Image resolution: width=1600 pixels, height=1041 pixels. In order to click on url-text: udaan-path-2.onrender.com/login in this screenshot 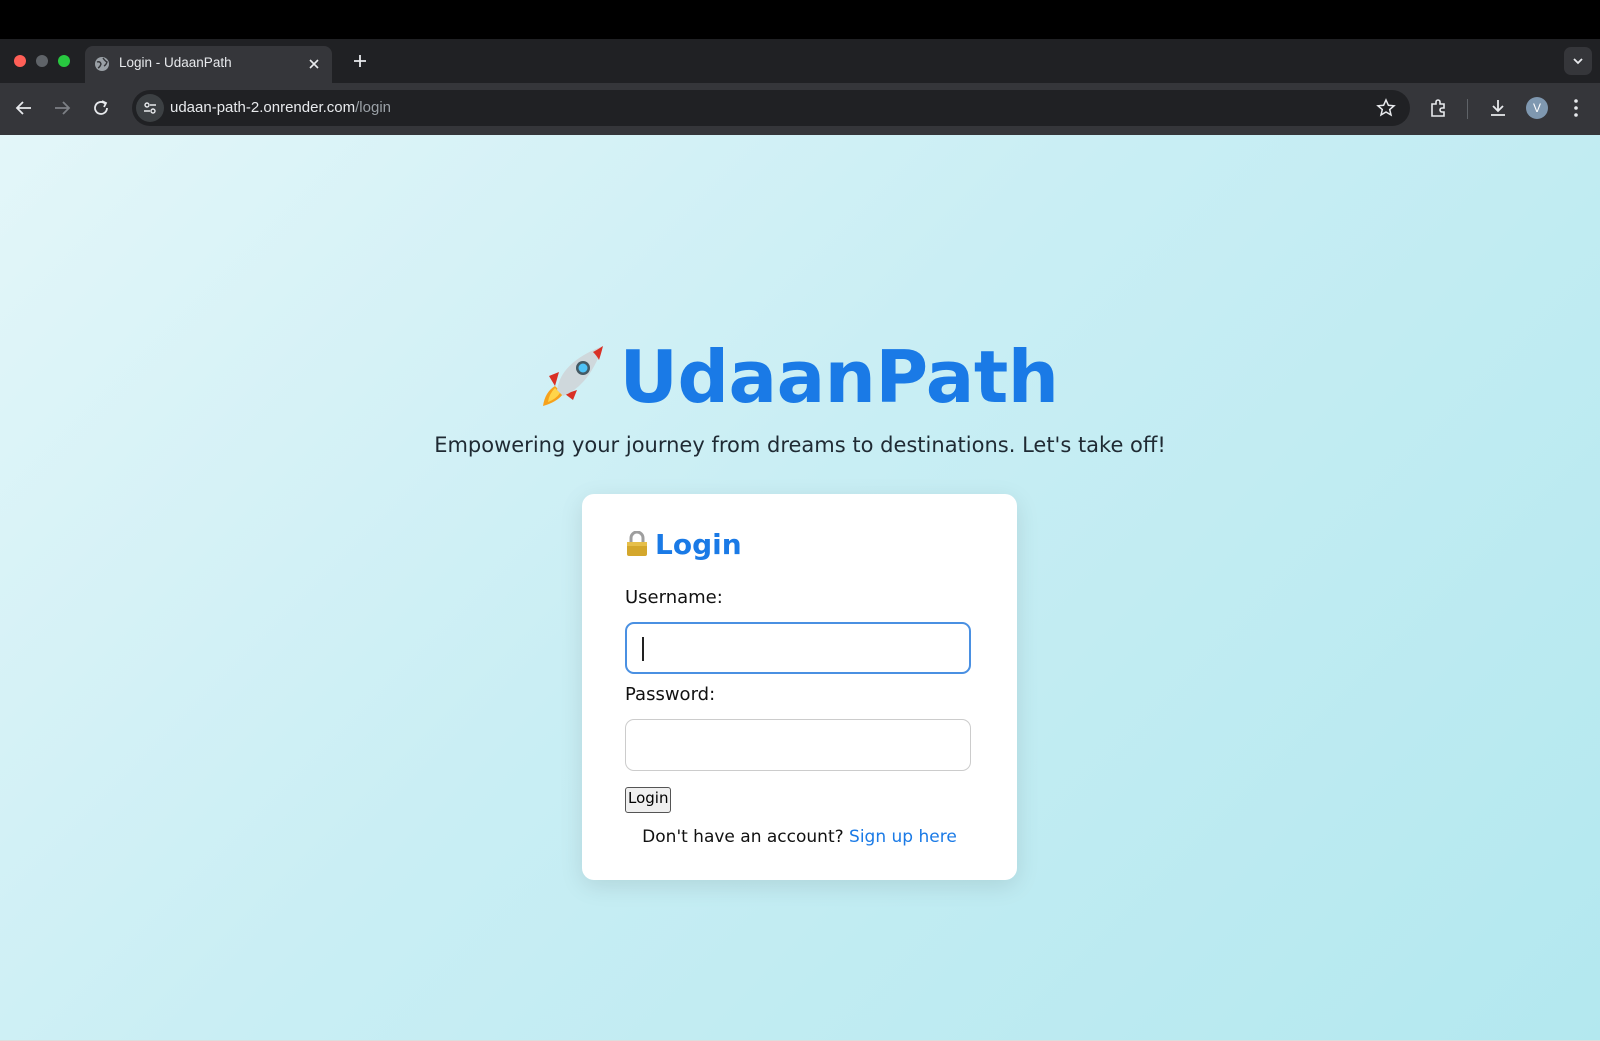, I will do `click(280, 107)`.